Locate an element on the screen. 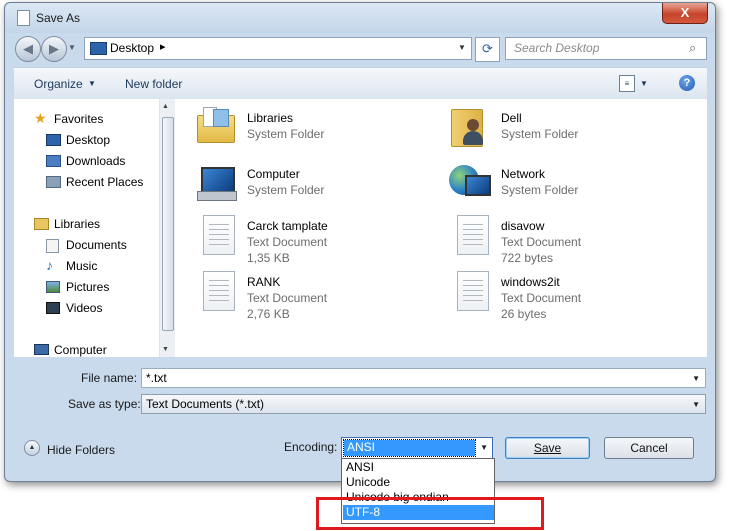 This screenshot has height=531, width=748. hide-folders-button: Hide Folders is located at coordinates (81, 450).